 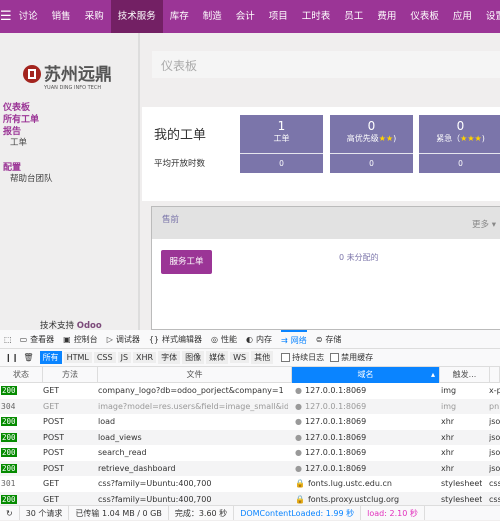 I want to click on tab-icon: ⇉, so click(x=284, y=340).